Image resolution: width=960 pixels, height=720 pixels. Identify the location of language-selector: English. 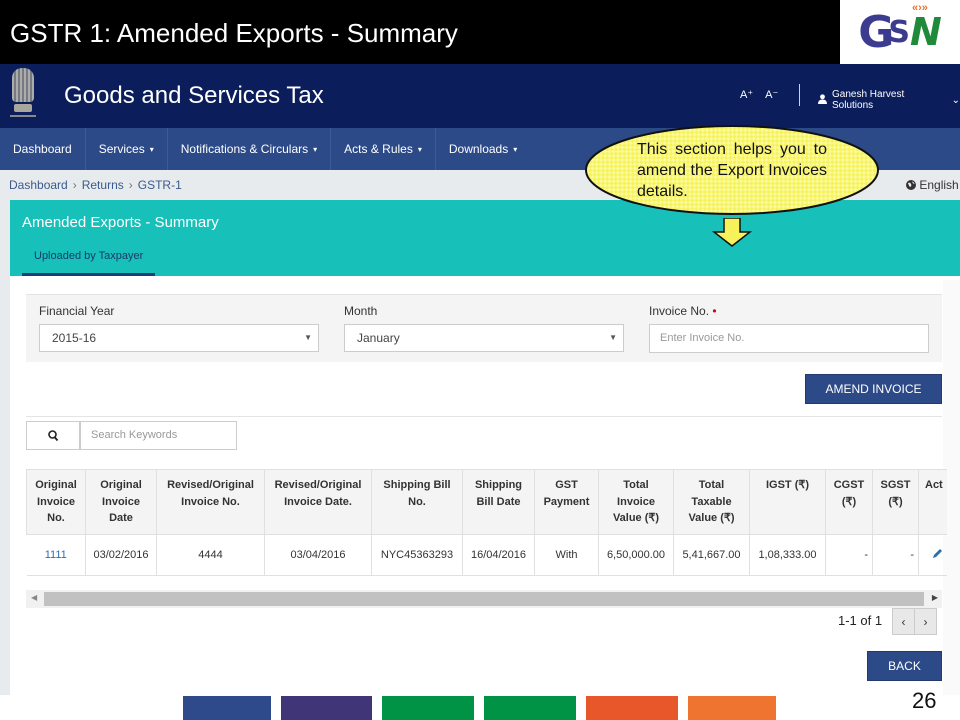
(932, 185).